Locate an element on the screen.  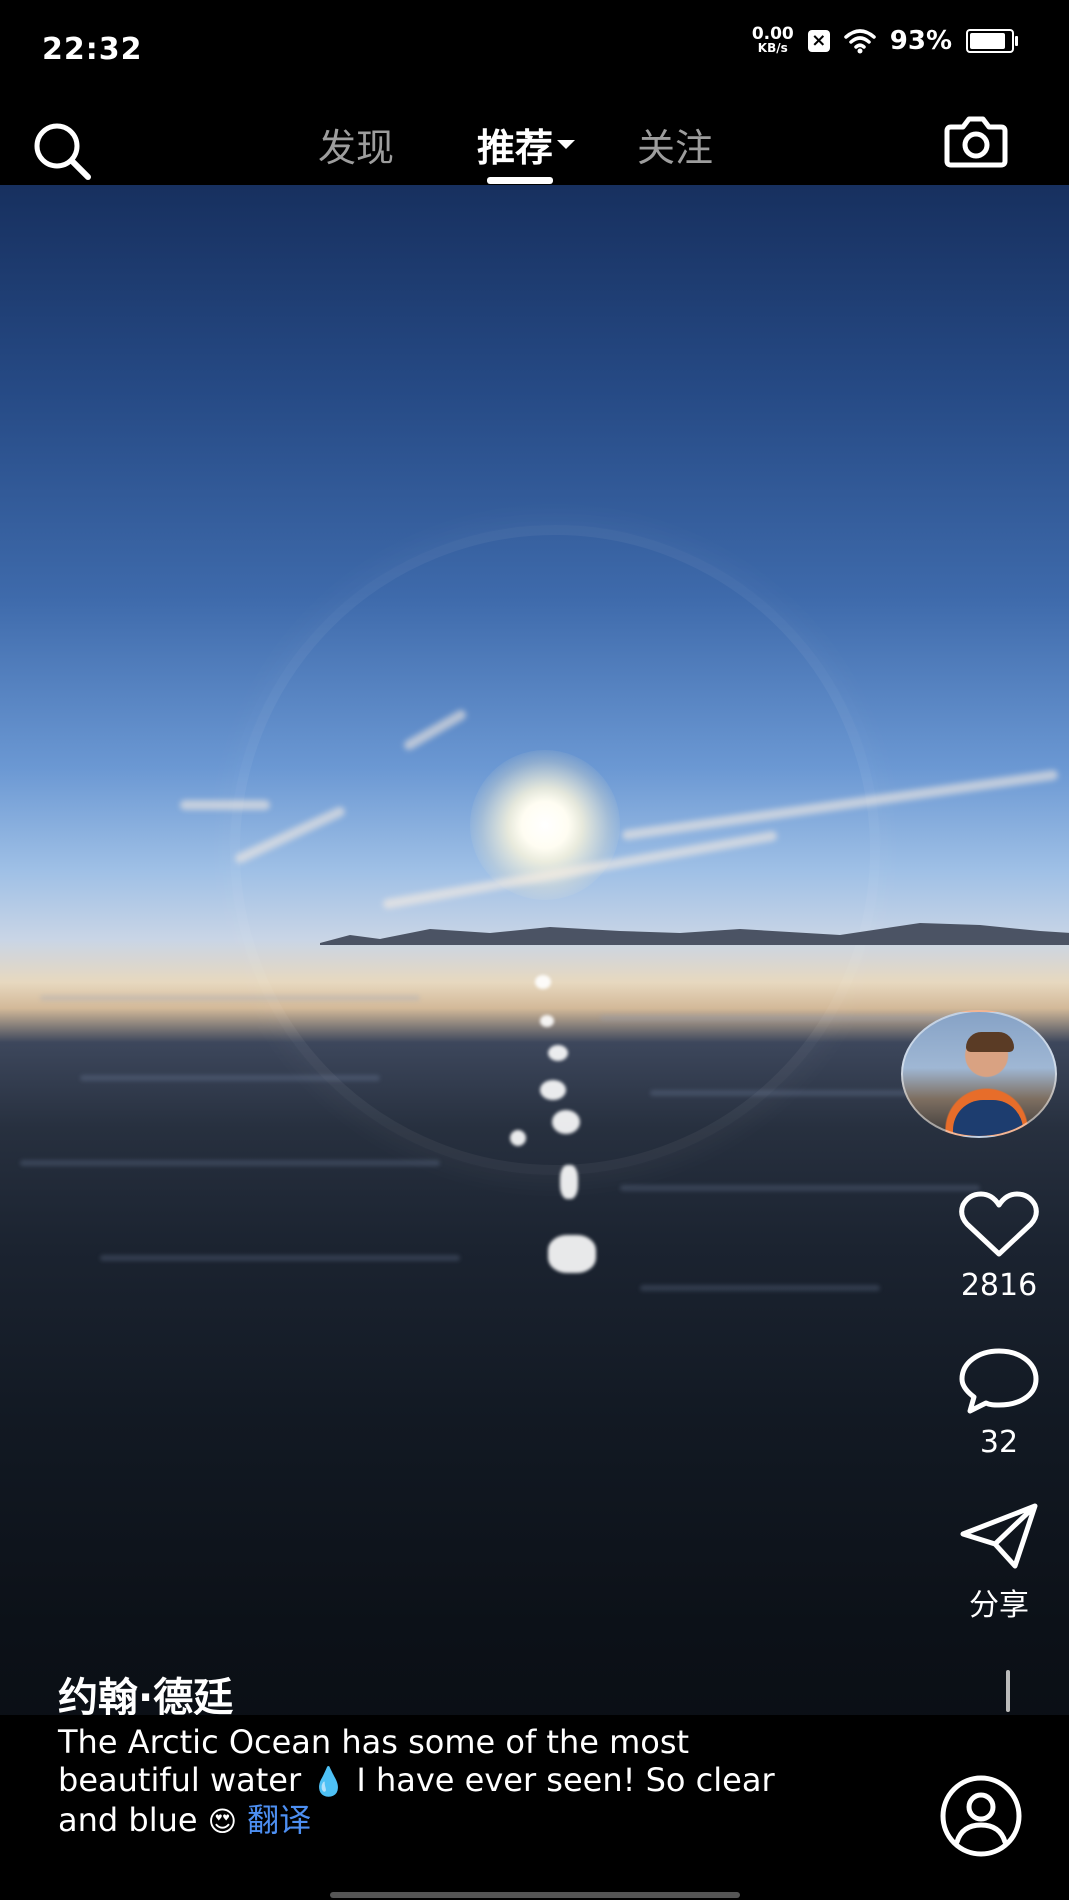
battery-icon is located at coordinates (992, 41).